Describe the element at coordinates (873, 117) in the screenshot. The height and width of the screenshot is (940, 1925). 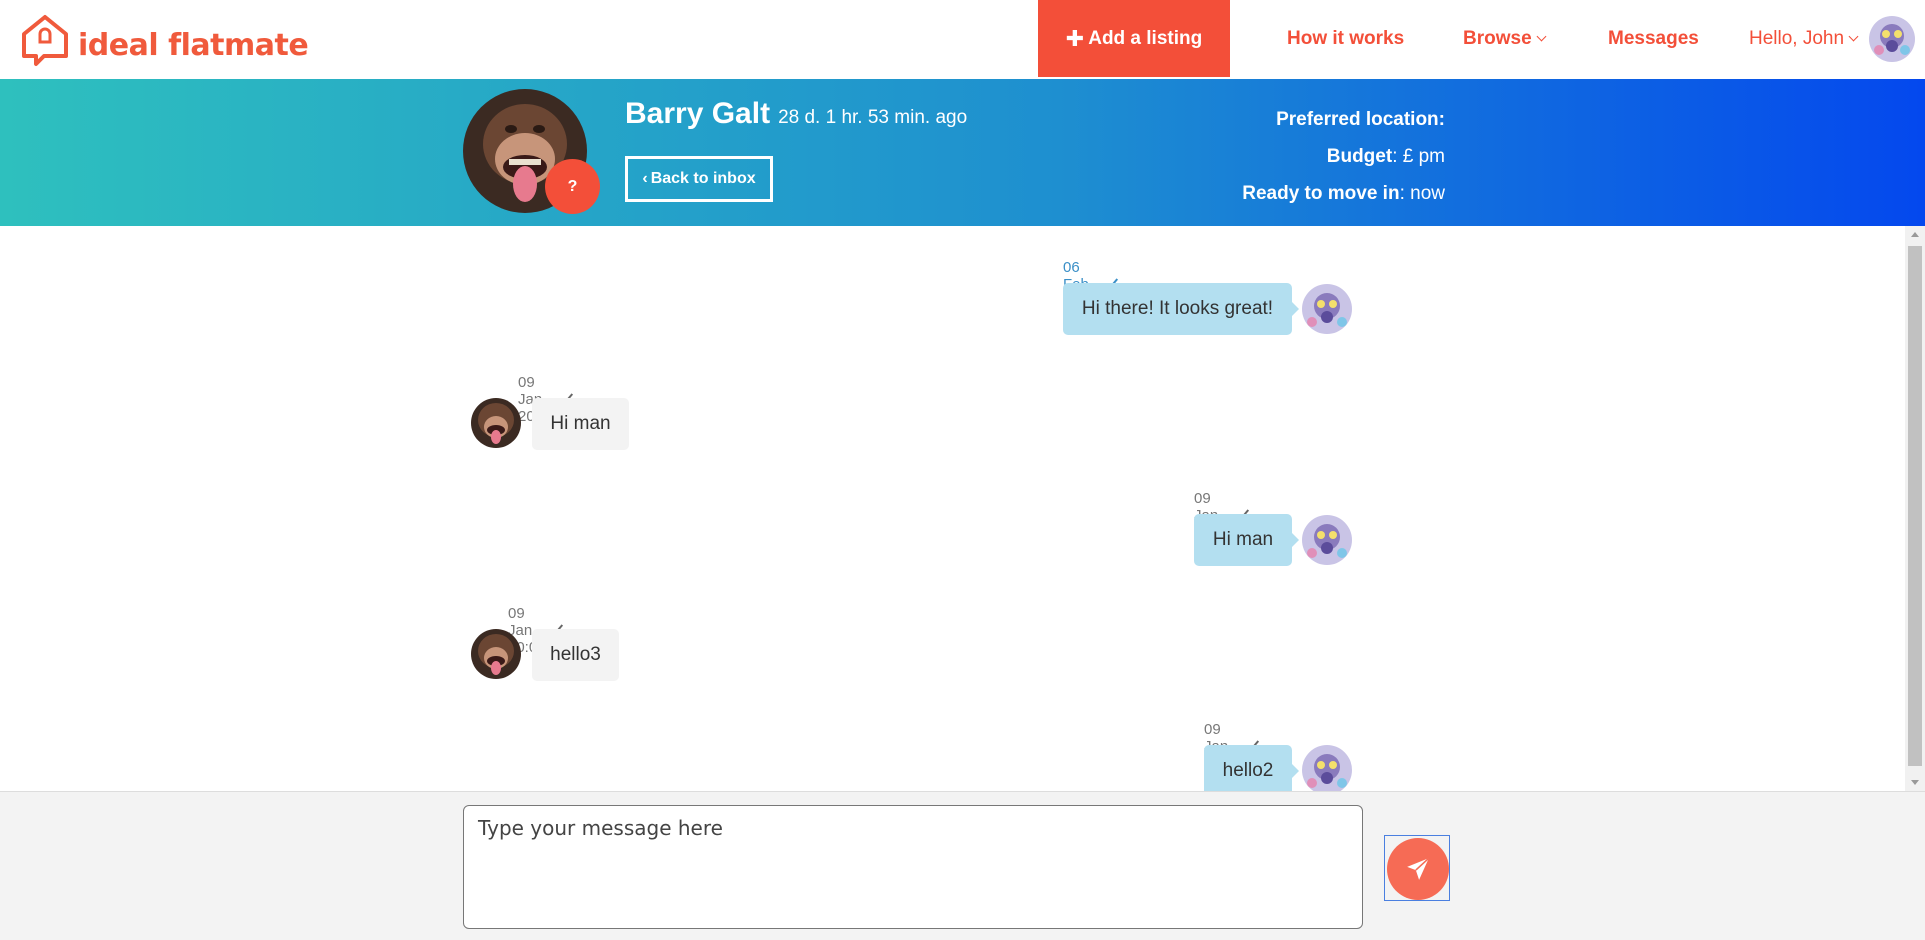
I see `last-seen: 28 d. 1 hr. 53 min. ago` at that location.